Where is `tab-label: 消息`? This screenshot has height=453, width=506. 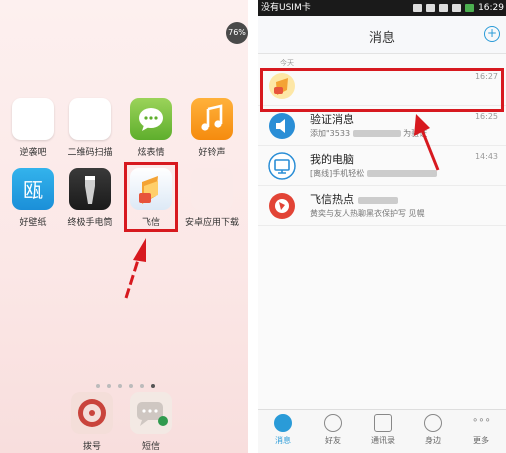 tab-label: 消息 is located at coordinates (283, 440).